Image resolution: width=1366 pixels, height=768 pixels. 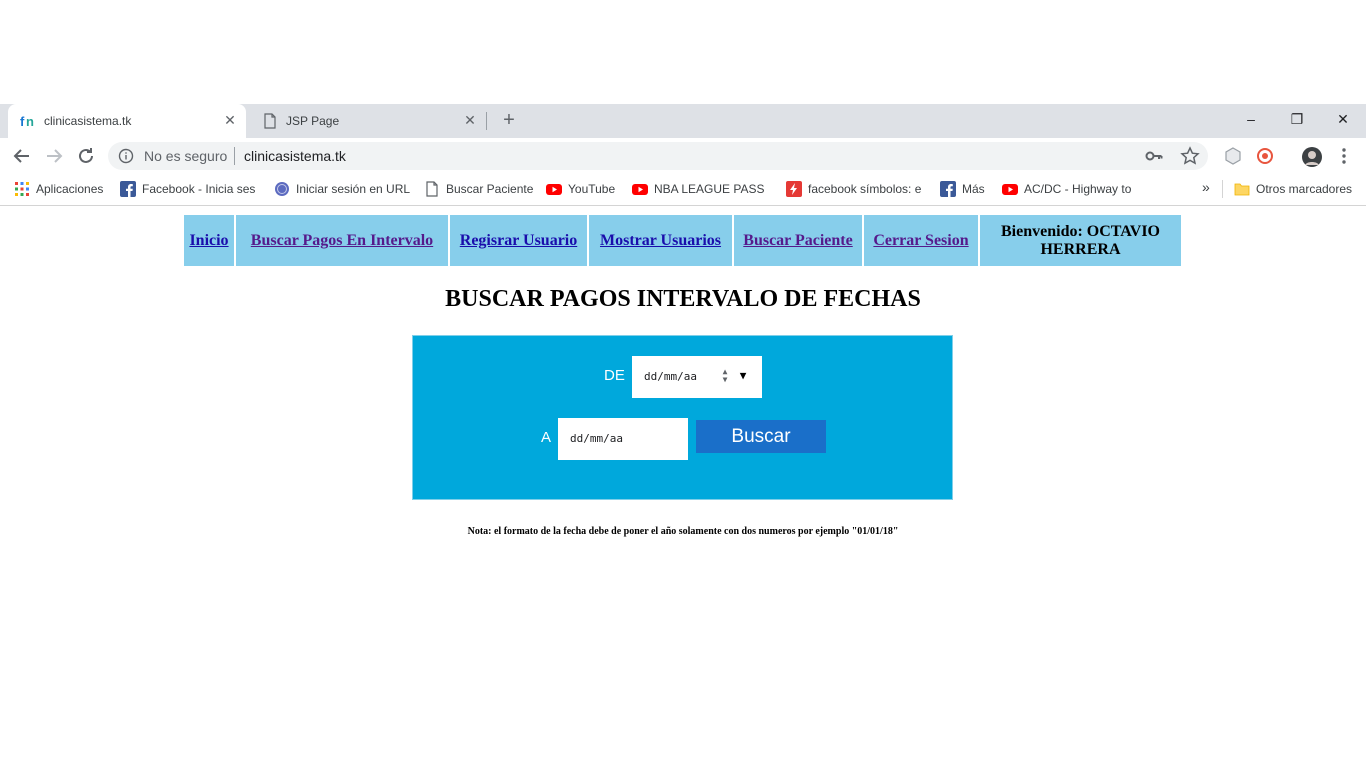 What do you see at coordinates (234, 156) in the screenshot?
I see `address-separator` at bounding box center [234, 156].